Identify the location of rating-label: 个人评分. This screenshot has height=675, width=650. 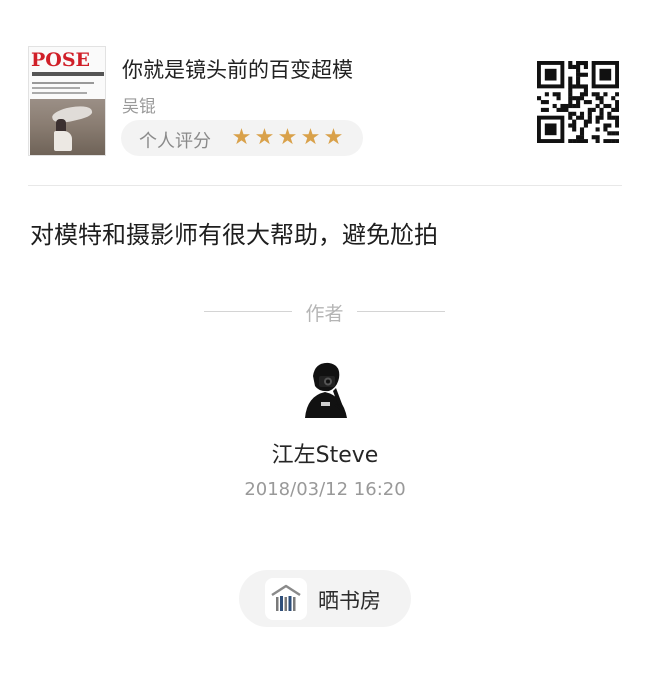
(175, 141).